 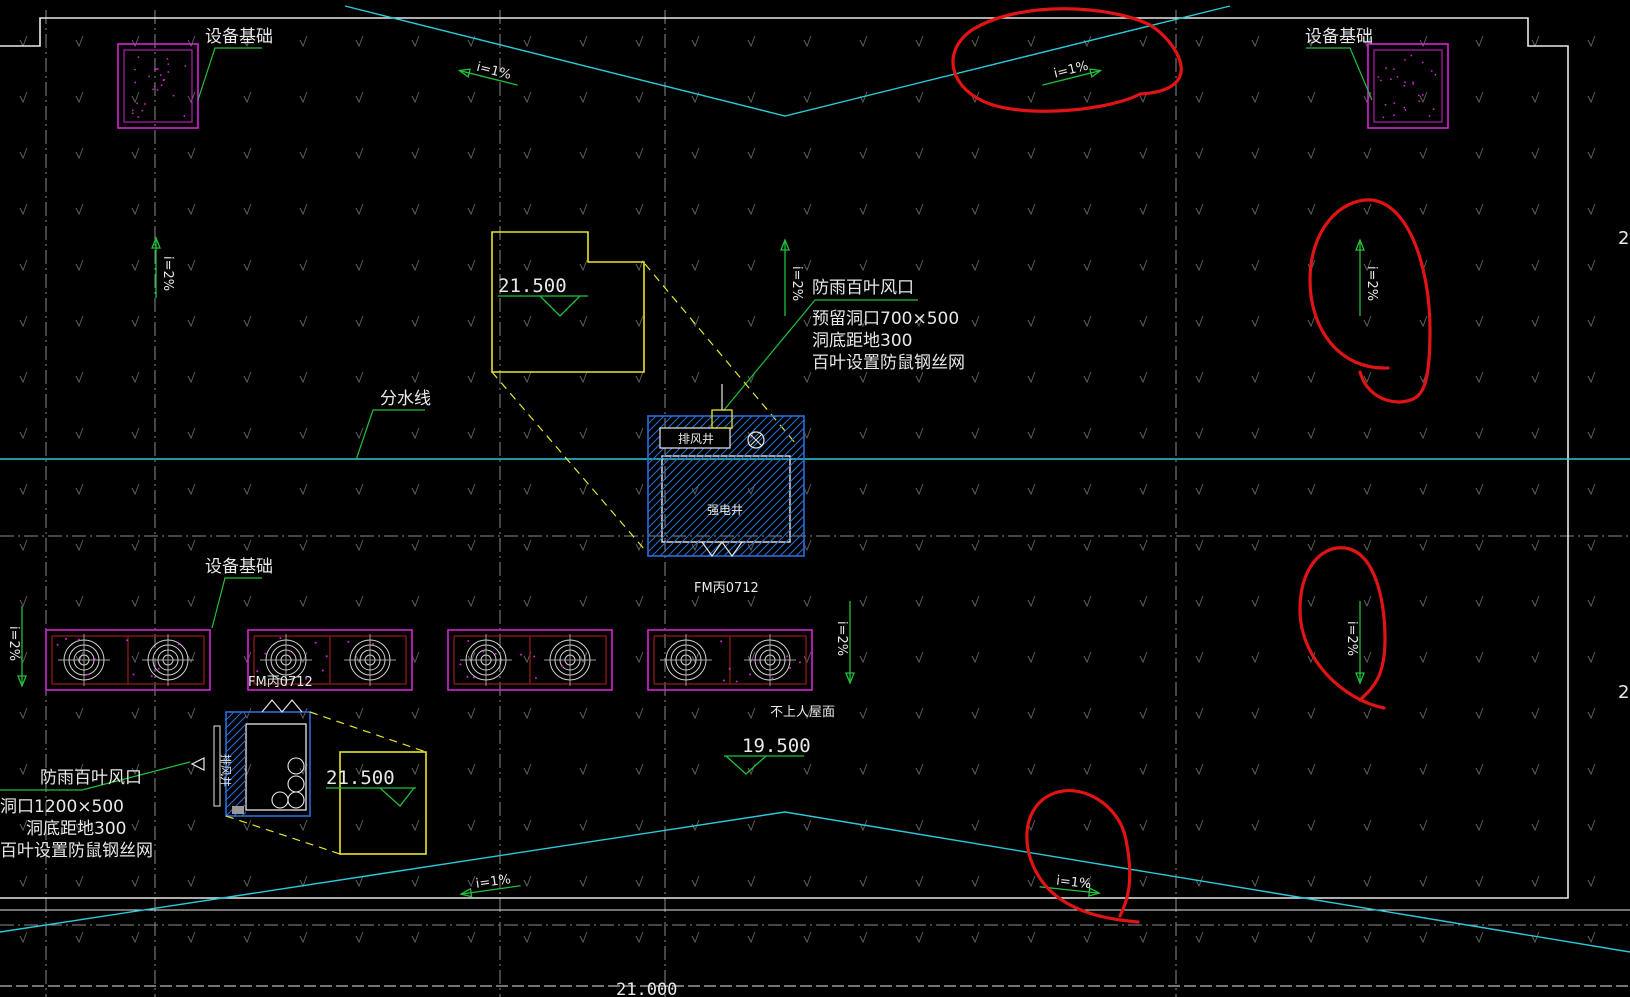 What do you see at coordinates (885, 319) in the screenshot?
I see `label-reserved-opening-700: 预留洞口700×500` at bounding box center [885, 319].